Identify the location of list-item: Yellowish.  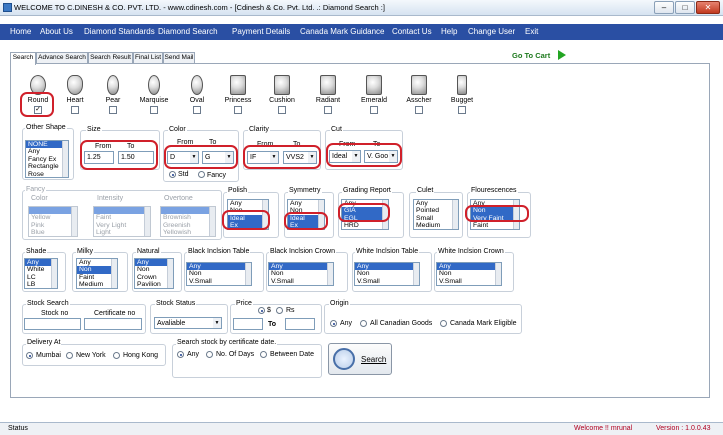
(188, 232).